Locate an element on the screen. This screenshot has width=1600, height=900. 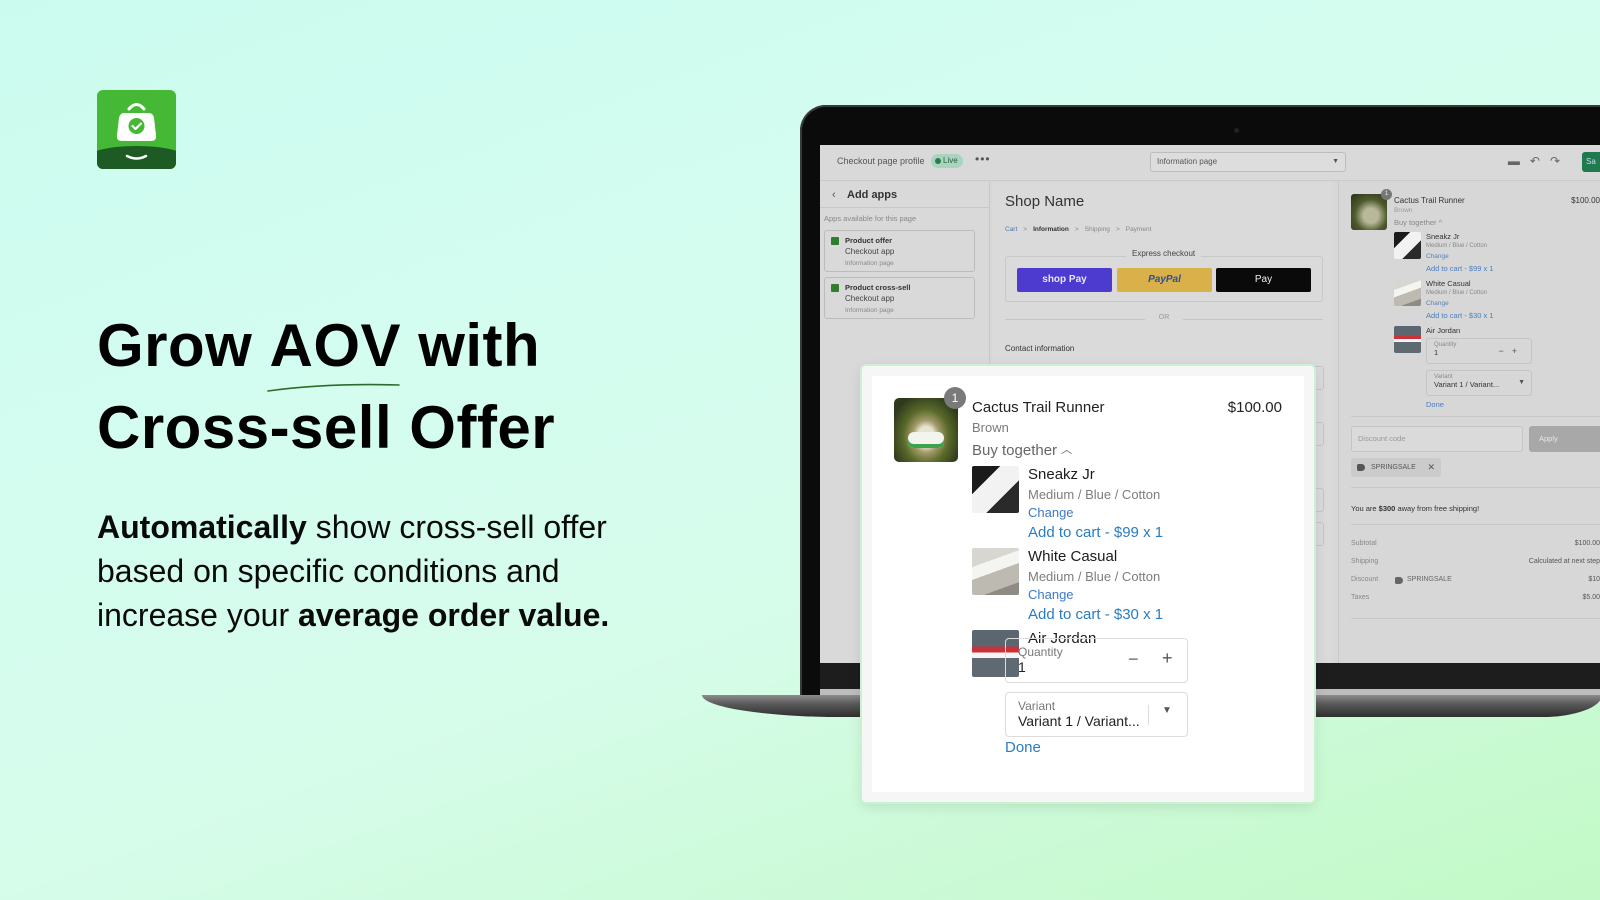
stepper-controls: −+ is located at coordinates (1511, 351).